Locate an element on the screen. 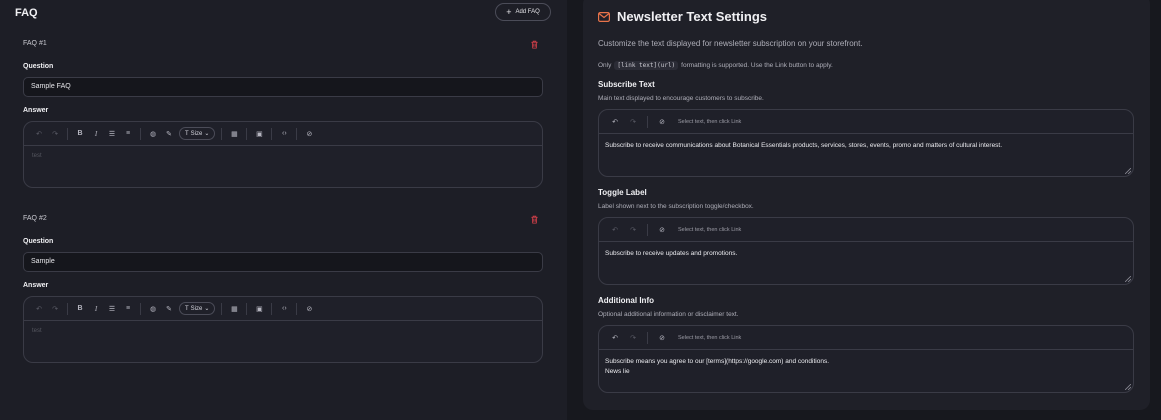  text-size-icon: T is located at coordinates (187, 308).